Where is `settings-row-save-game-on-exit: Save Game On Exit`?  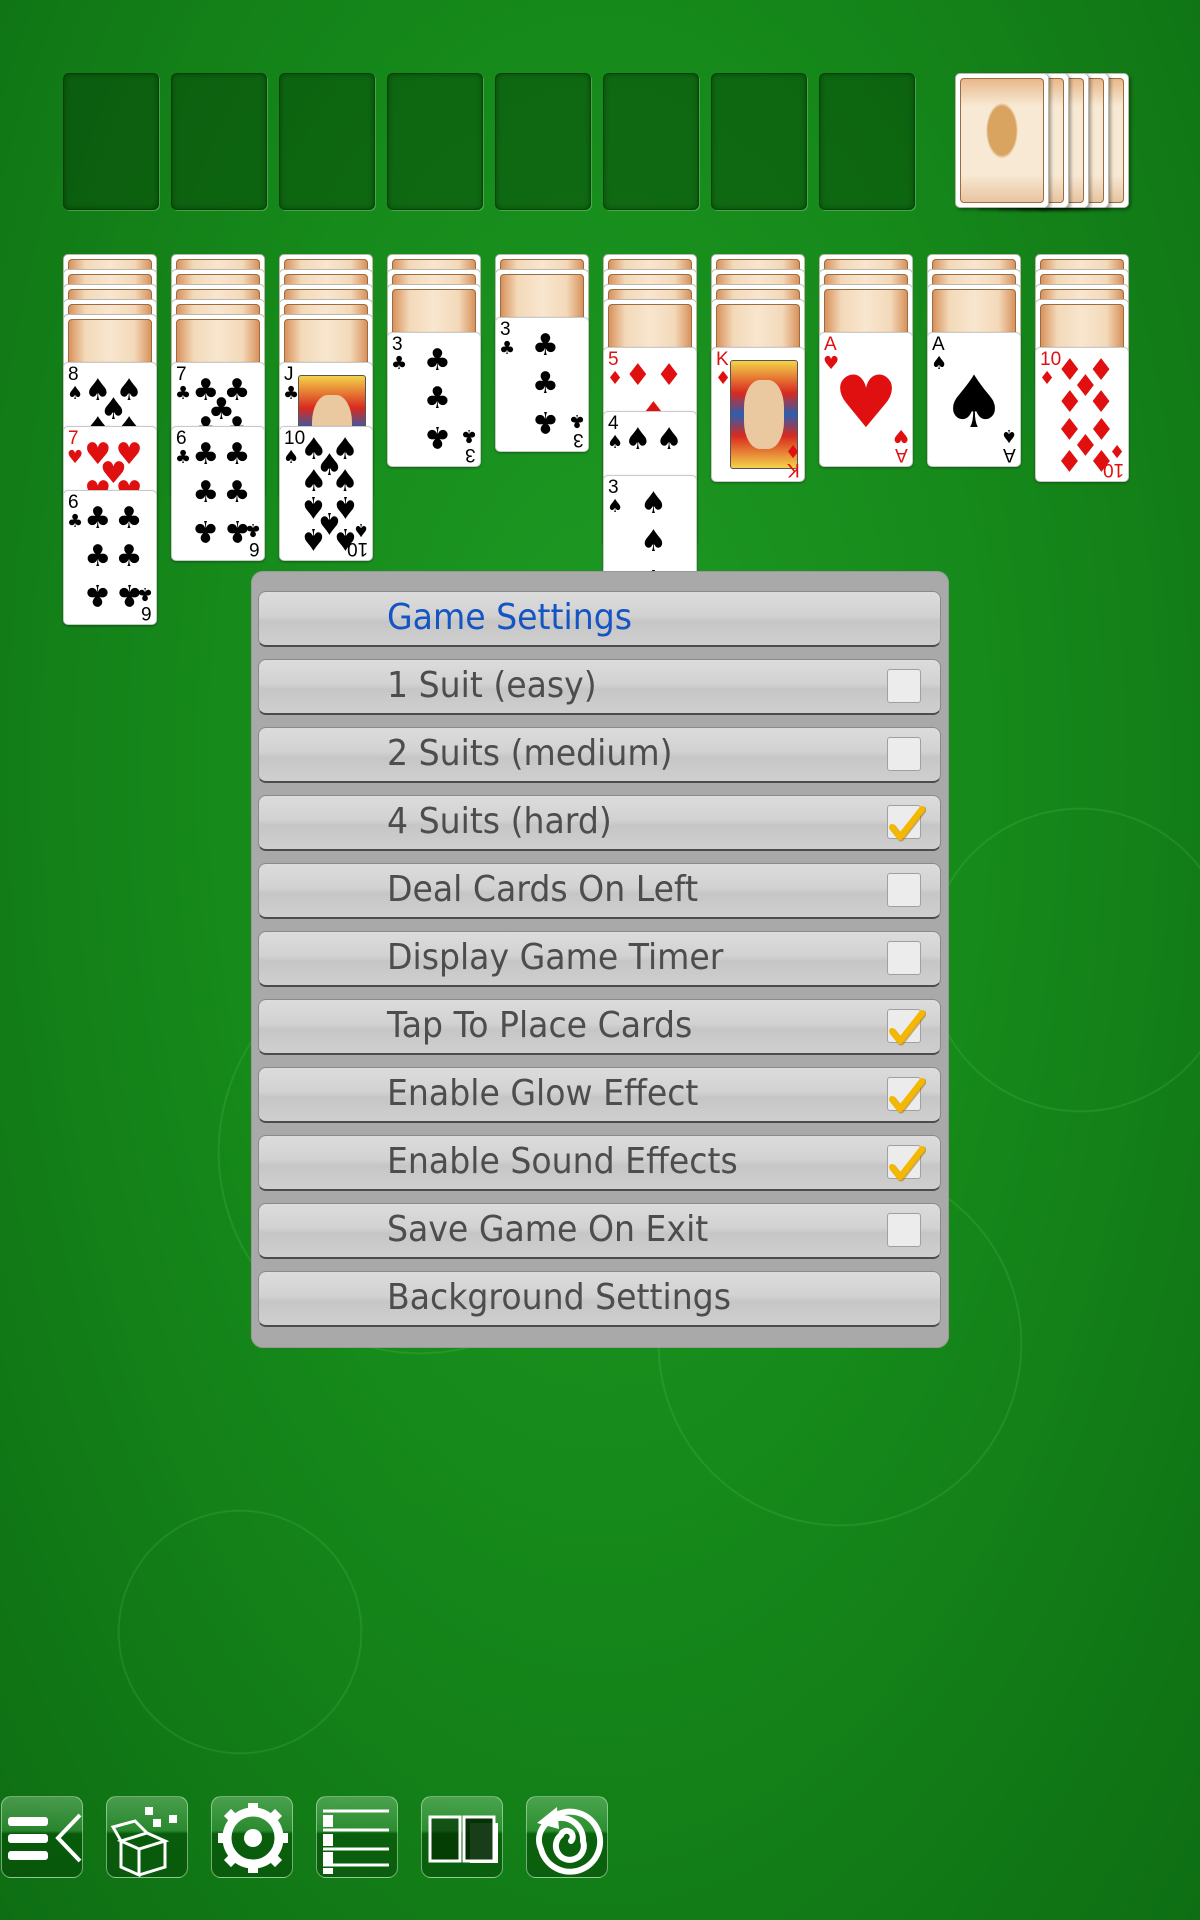
settings-row-save-game-on-exit: Save Game On Exit is located at coordinates (599, 1231).